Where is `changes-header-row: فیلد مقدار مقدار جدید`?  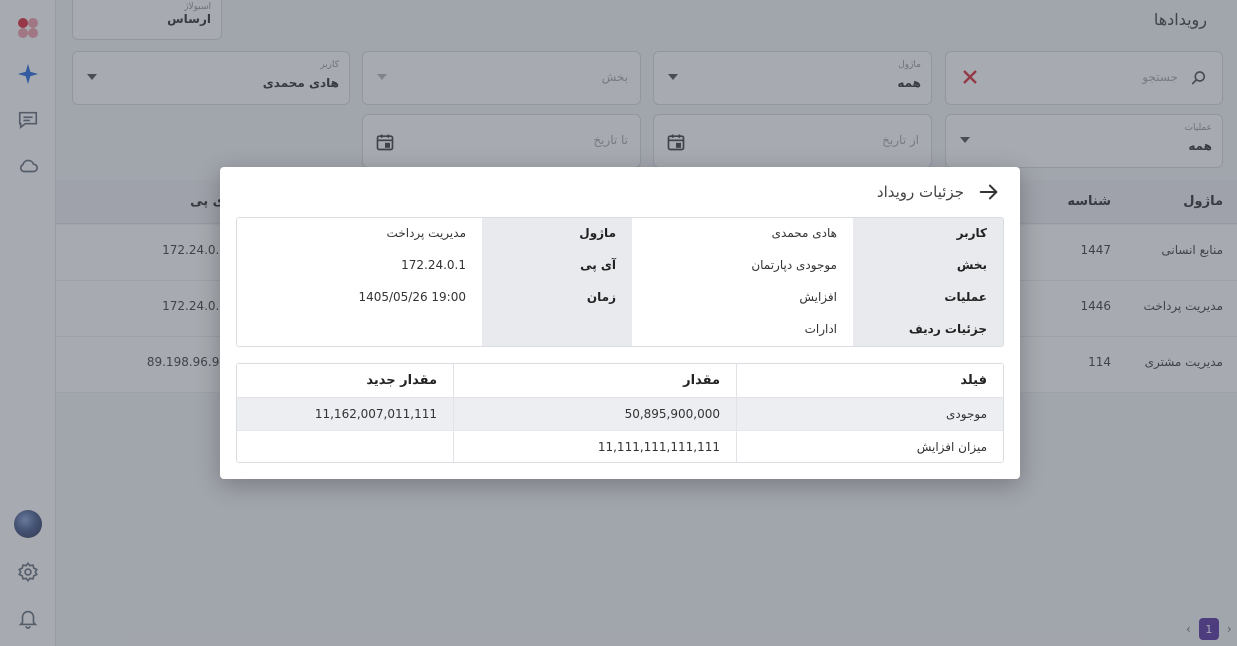
changes-header-row: فیلد مقدار مقدار جدید is located at coordinates (620, 381).